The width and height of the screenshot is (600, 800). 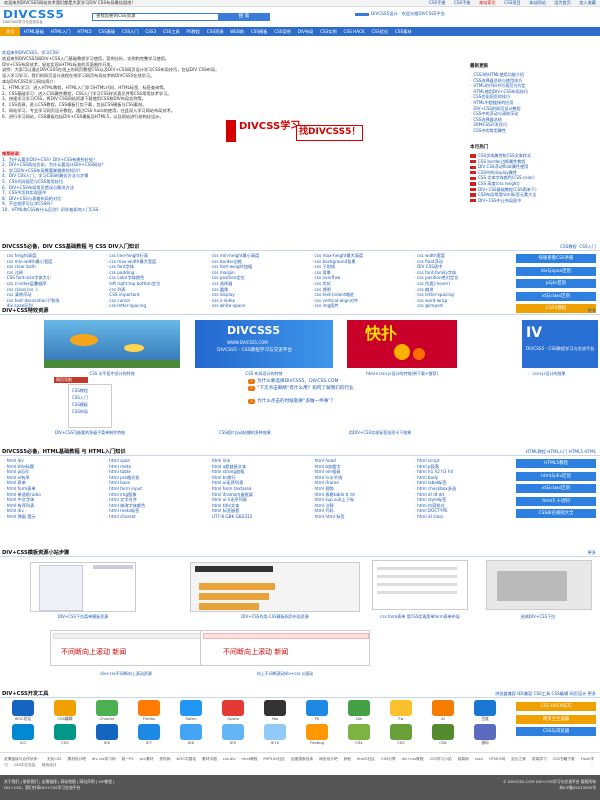 I want to click on friend-link: pcc素材, so click(x=147, y=759).